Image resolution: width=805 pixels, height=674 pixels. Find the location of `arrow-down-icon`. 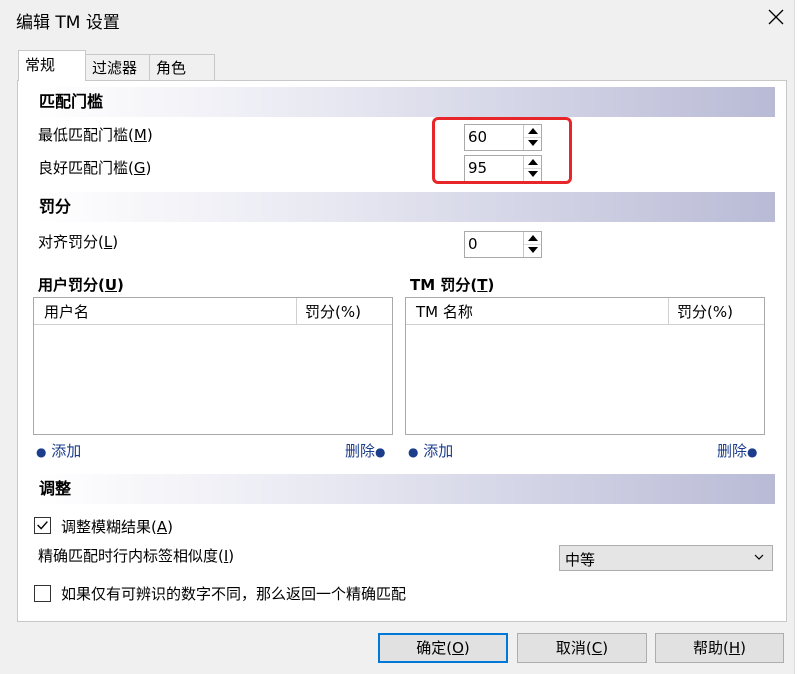

arrow-down-icon is located at coordinates (532, 250).